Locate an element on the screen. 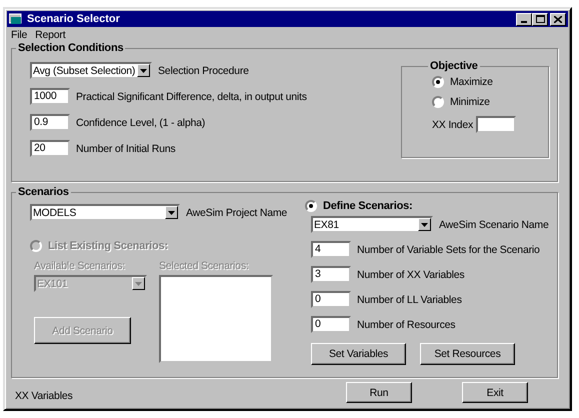 This screenshot has height=418, width=579. field-label: Available Scenarios: is located at coordinates (80, 266).